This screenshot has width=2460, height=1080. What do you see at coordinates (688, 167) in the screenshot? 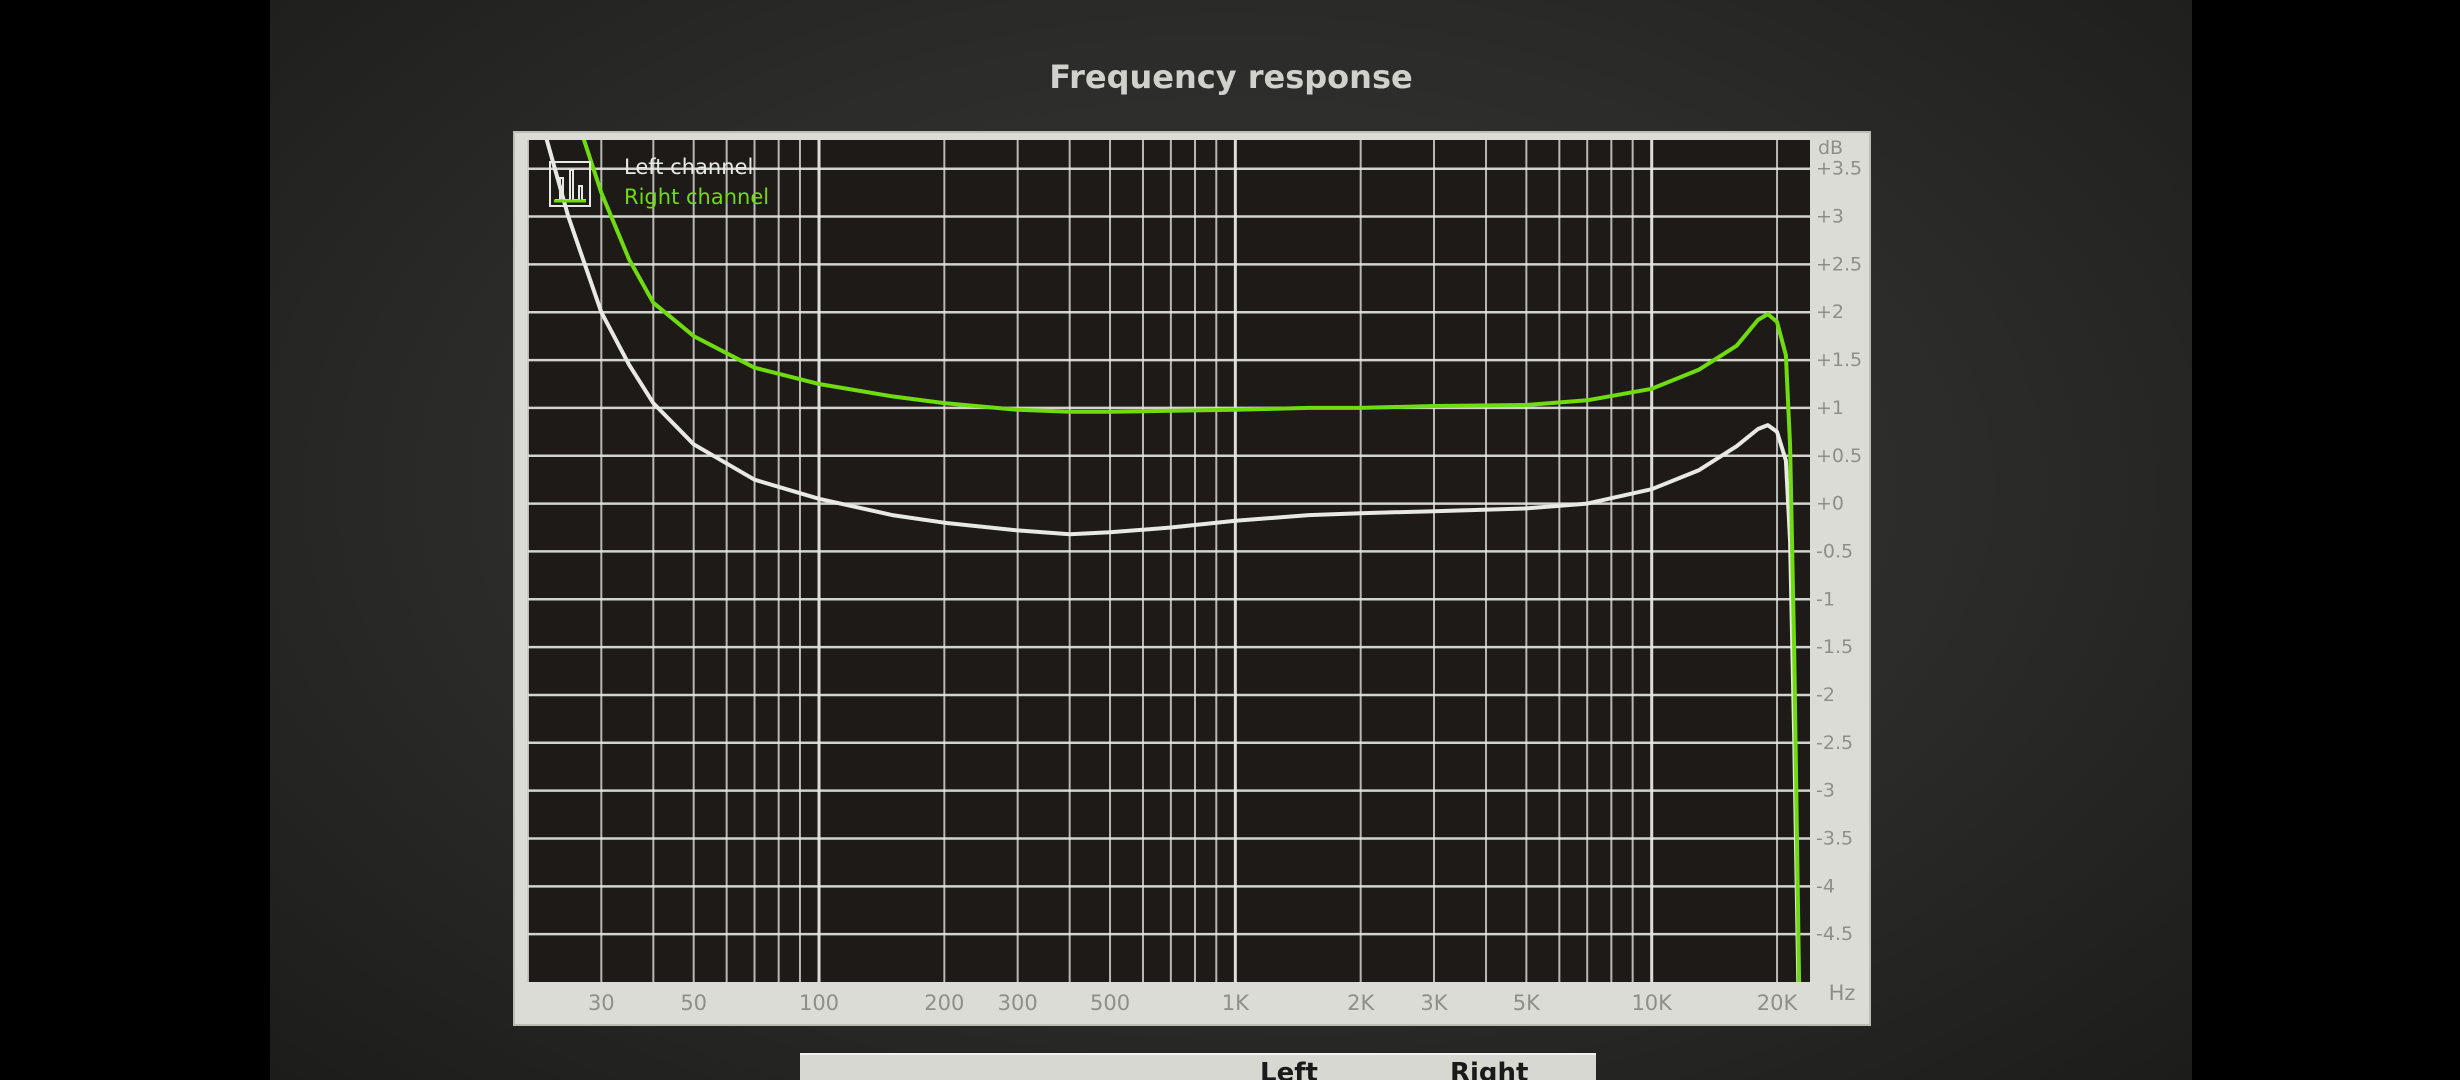
I see `legend-entry-left-channel: Left channel` at bounding box center [688, 167].